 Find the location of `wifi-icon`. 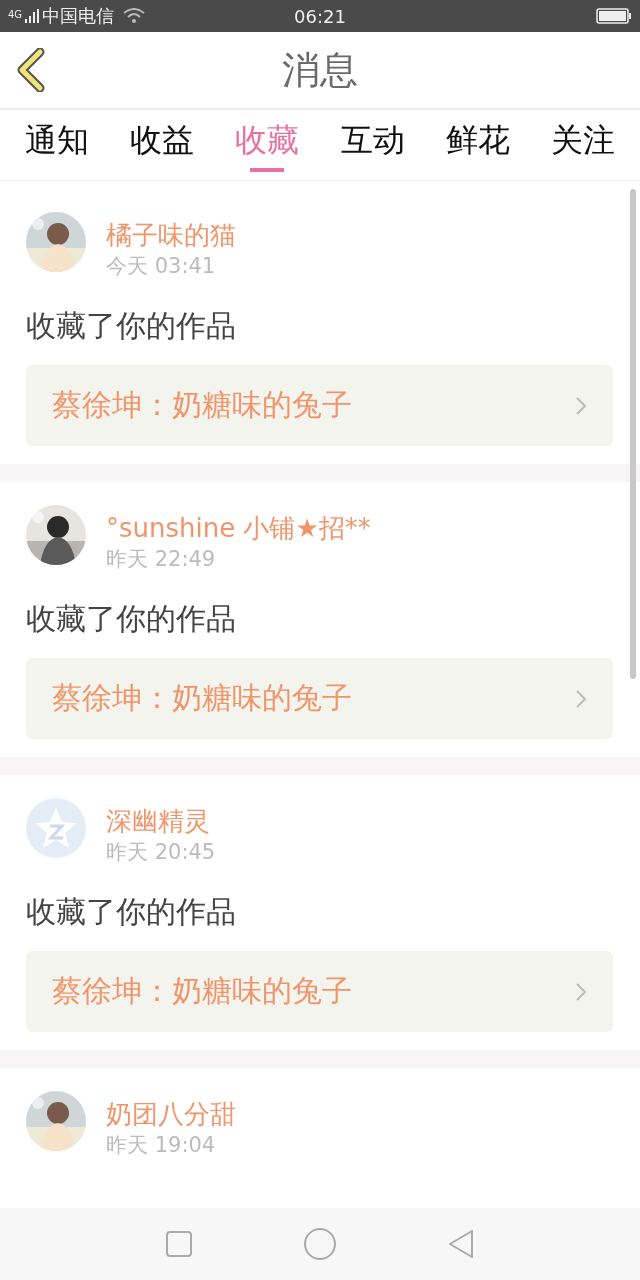

wifi-icon is located at coordinates (134, 16).